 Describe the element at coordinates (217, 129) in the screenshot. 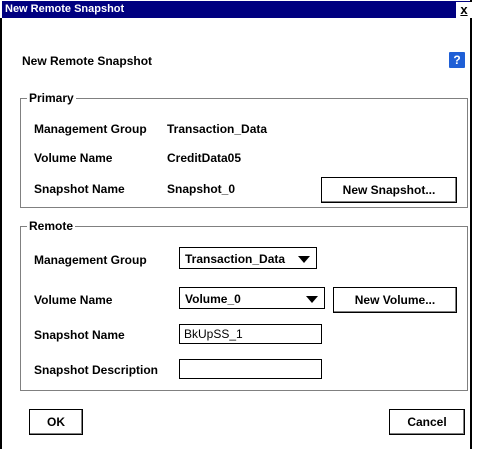

I see `primary-management-group-value: Transaction_Data` at that location.